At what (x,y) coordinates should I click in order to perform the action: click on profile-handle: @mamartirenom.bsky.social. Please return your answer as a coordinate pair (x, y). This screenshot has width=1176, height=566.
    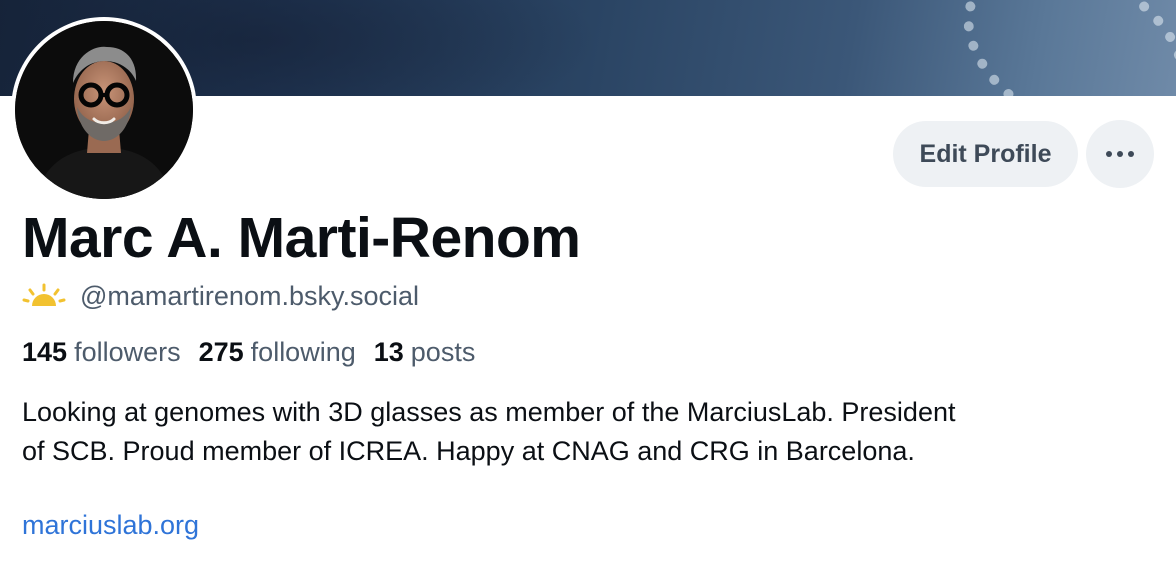
    Looking at the image, I should click on (249, 295).